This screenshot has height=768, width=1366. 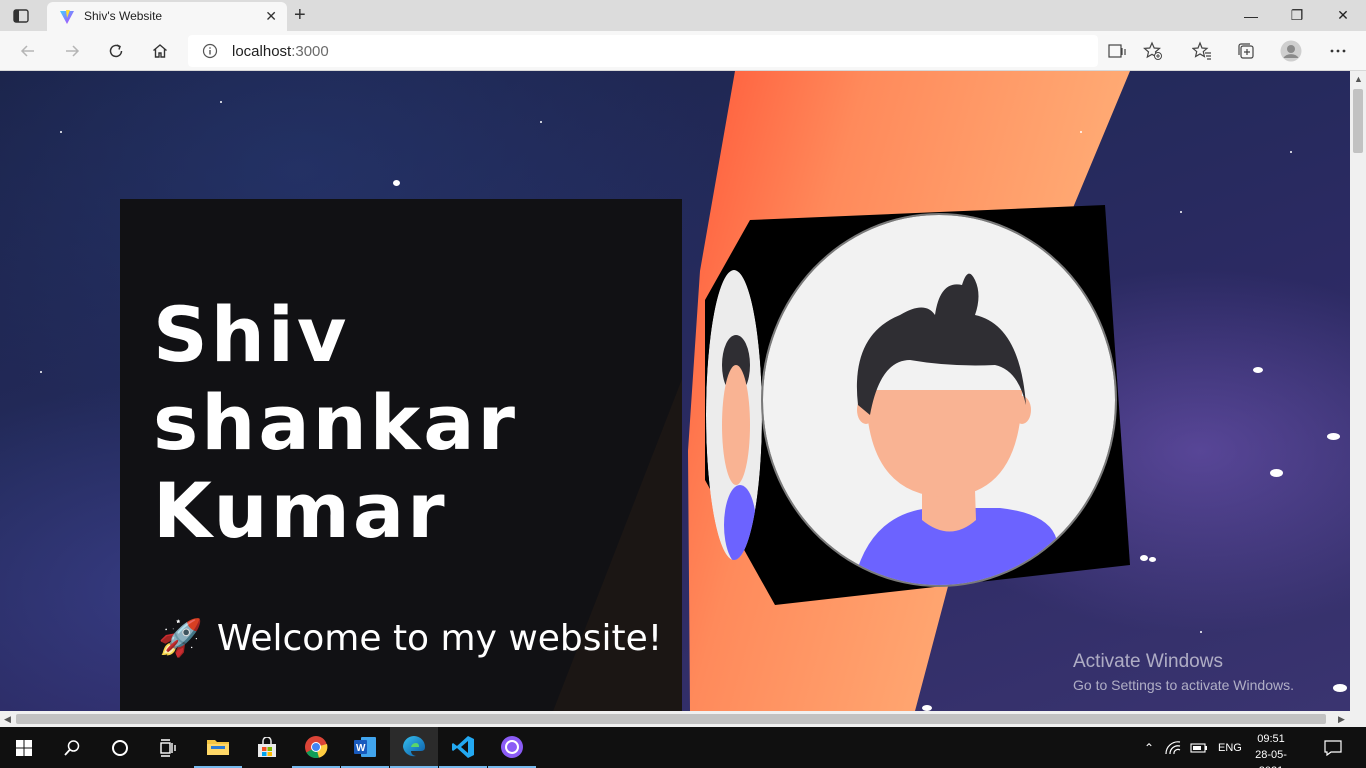 I want to click on activate-windows-subtitle: Go to Settings to activate Windows., so click(x=1183, y=685).